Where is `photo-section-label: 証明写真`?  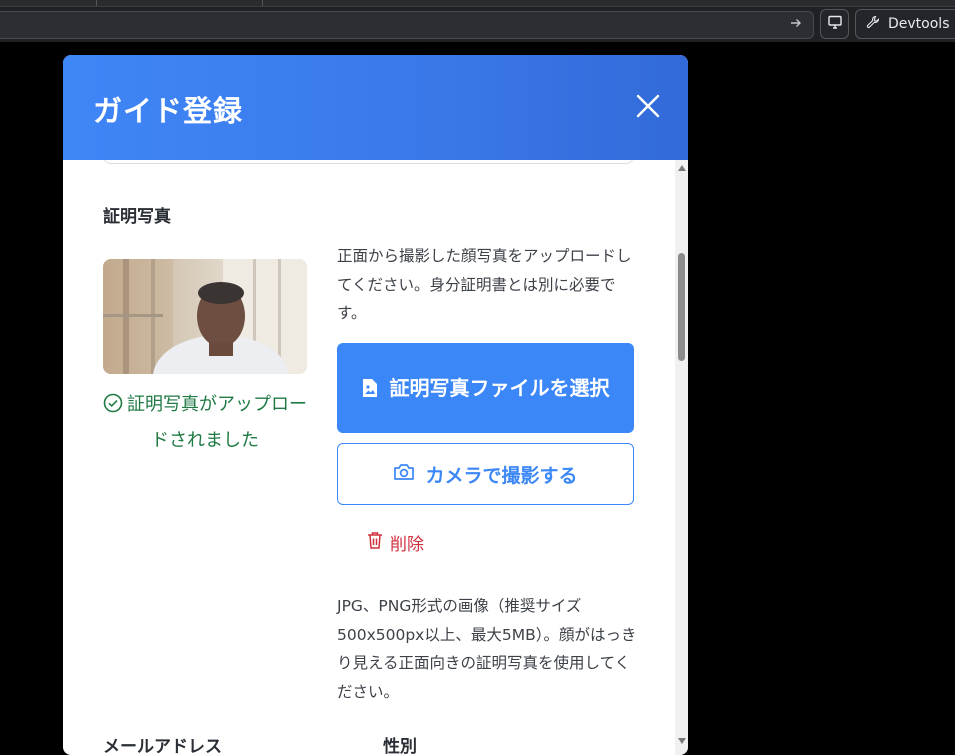 photo-section-label: 証明写真 is located at coordinates (137, 217).